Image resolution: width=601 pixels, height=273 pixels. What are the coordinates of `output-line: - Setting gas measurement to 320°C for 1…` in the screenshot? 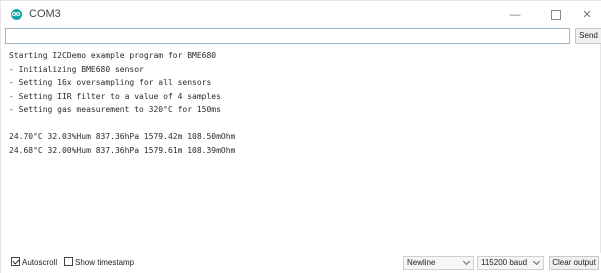 It's located at (115, 109).